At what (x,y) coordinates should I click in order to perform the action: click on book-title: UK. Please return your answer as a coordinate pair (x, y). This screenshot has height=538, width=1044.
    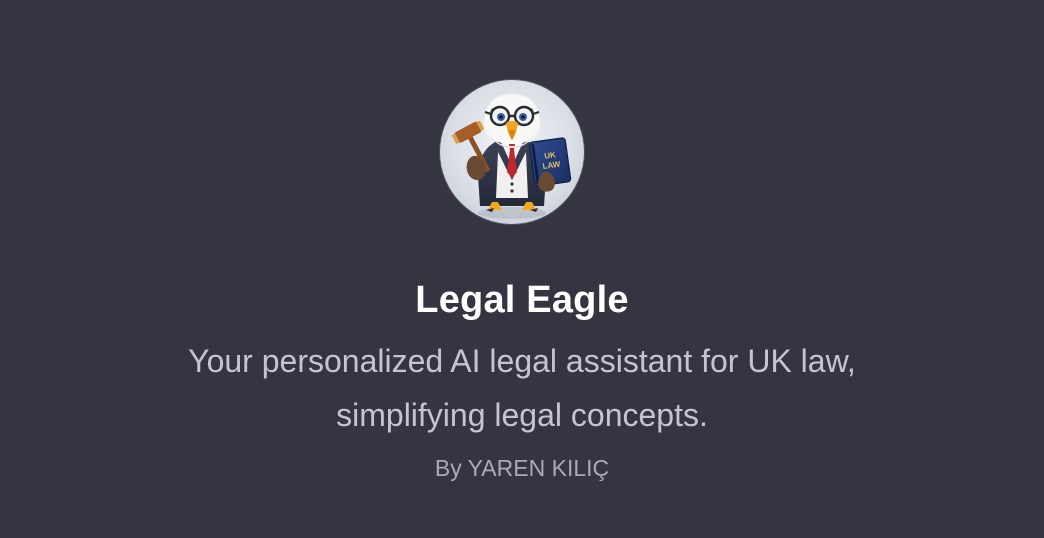
    Looking at the image, I should click on (550, 155).